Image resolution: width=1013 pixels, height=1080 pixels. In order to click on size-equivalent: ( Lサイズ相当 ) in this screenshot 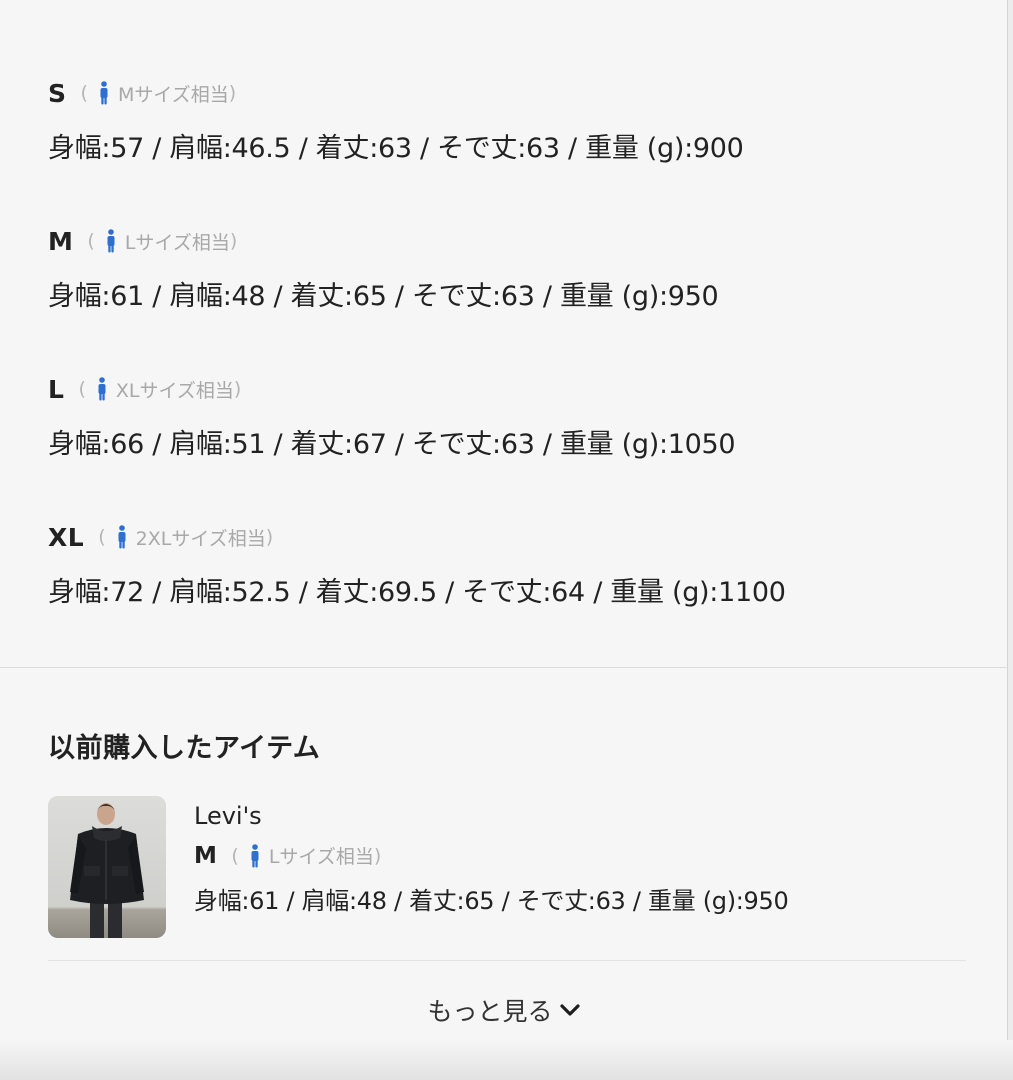, I will do `click(162, 241)`.